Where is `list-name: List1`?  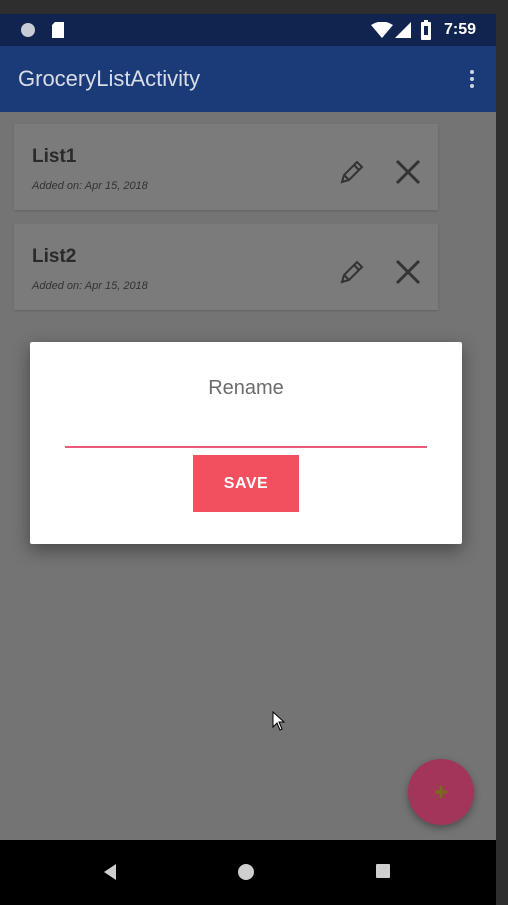
list-name: List1 is located at coordinates (54, 156).